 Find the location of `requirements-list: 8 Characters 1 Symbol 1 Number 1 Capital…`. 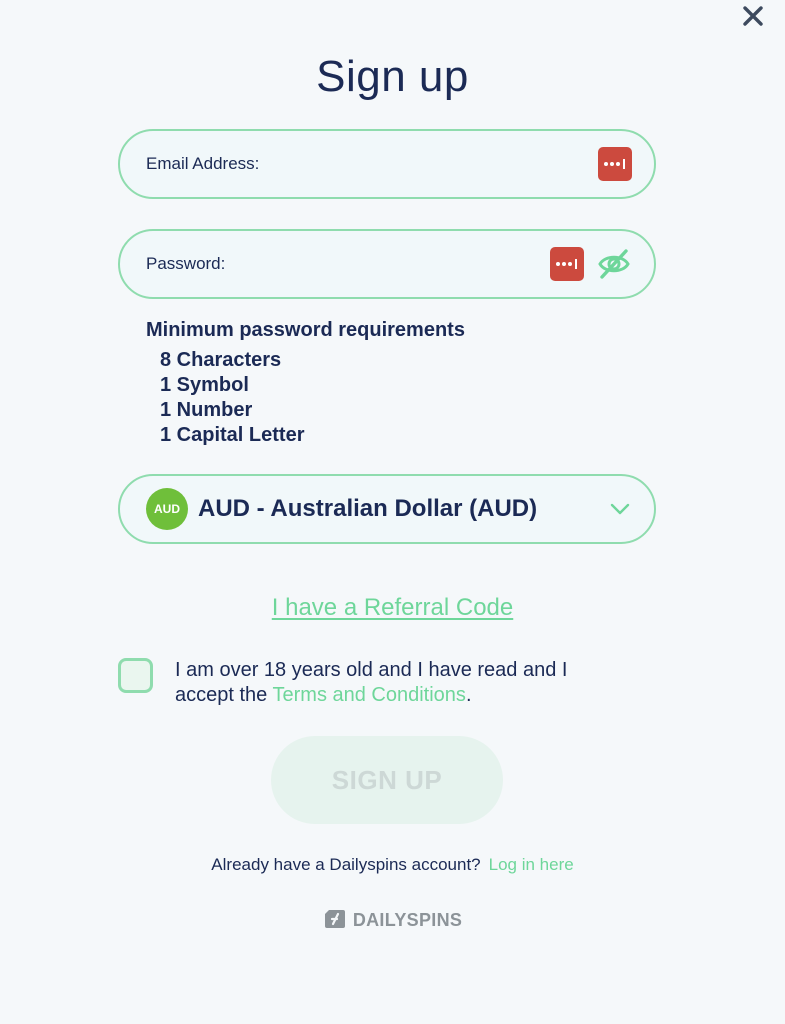

requirements-list: 8 Characters 1 Symbol 1 Number 1 Capital… is located at coordinates (305, 398).